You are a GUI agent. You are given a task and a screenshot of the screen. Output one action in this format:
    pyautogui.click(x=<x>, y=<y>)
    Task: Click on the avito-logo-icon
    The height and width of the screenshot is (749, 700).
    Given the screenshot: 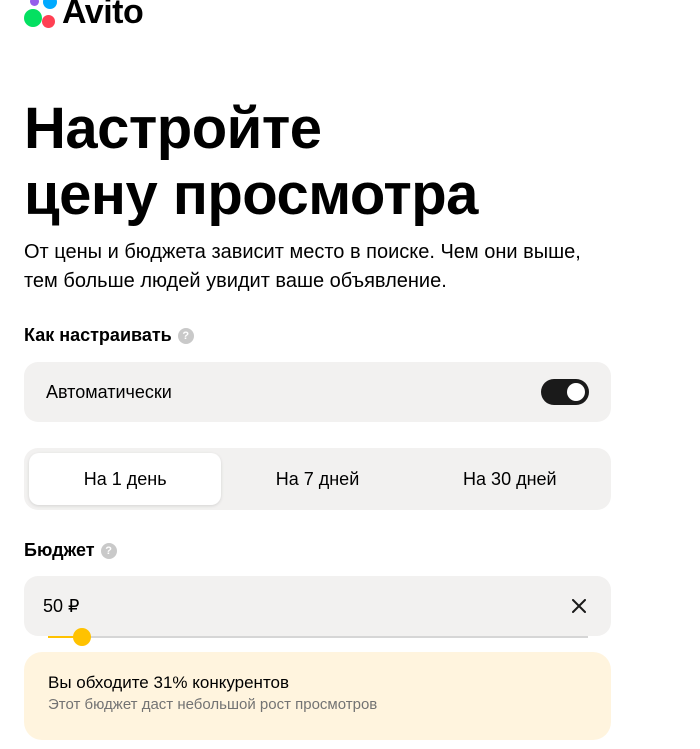 What is the action you would take?
    pyautogui.click(x=42, y=15)
    